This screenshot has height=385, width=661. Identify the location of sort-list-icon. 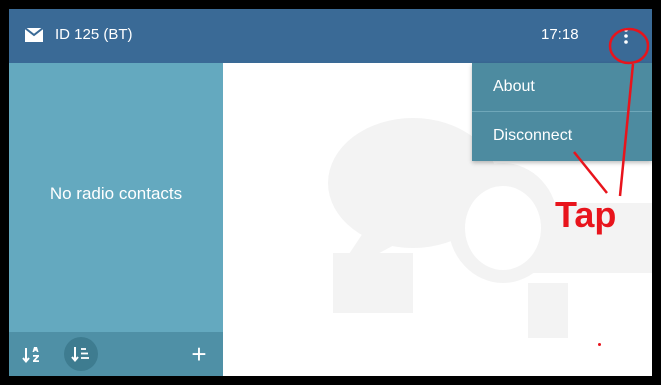
(80, 355).